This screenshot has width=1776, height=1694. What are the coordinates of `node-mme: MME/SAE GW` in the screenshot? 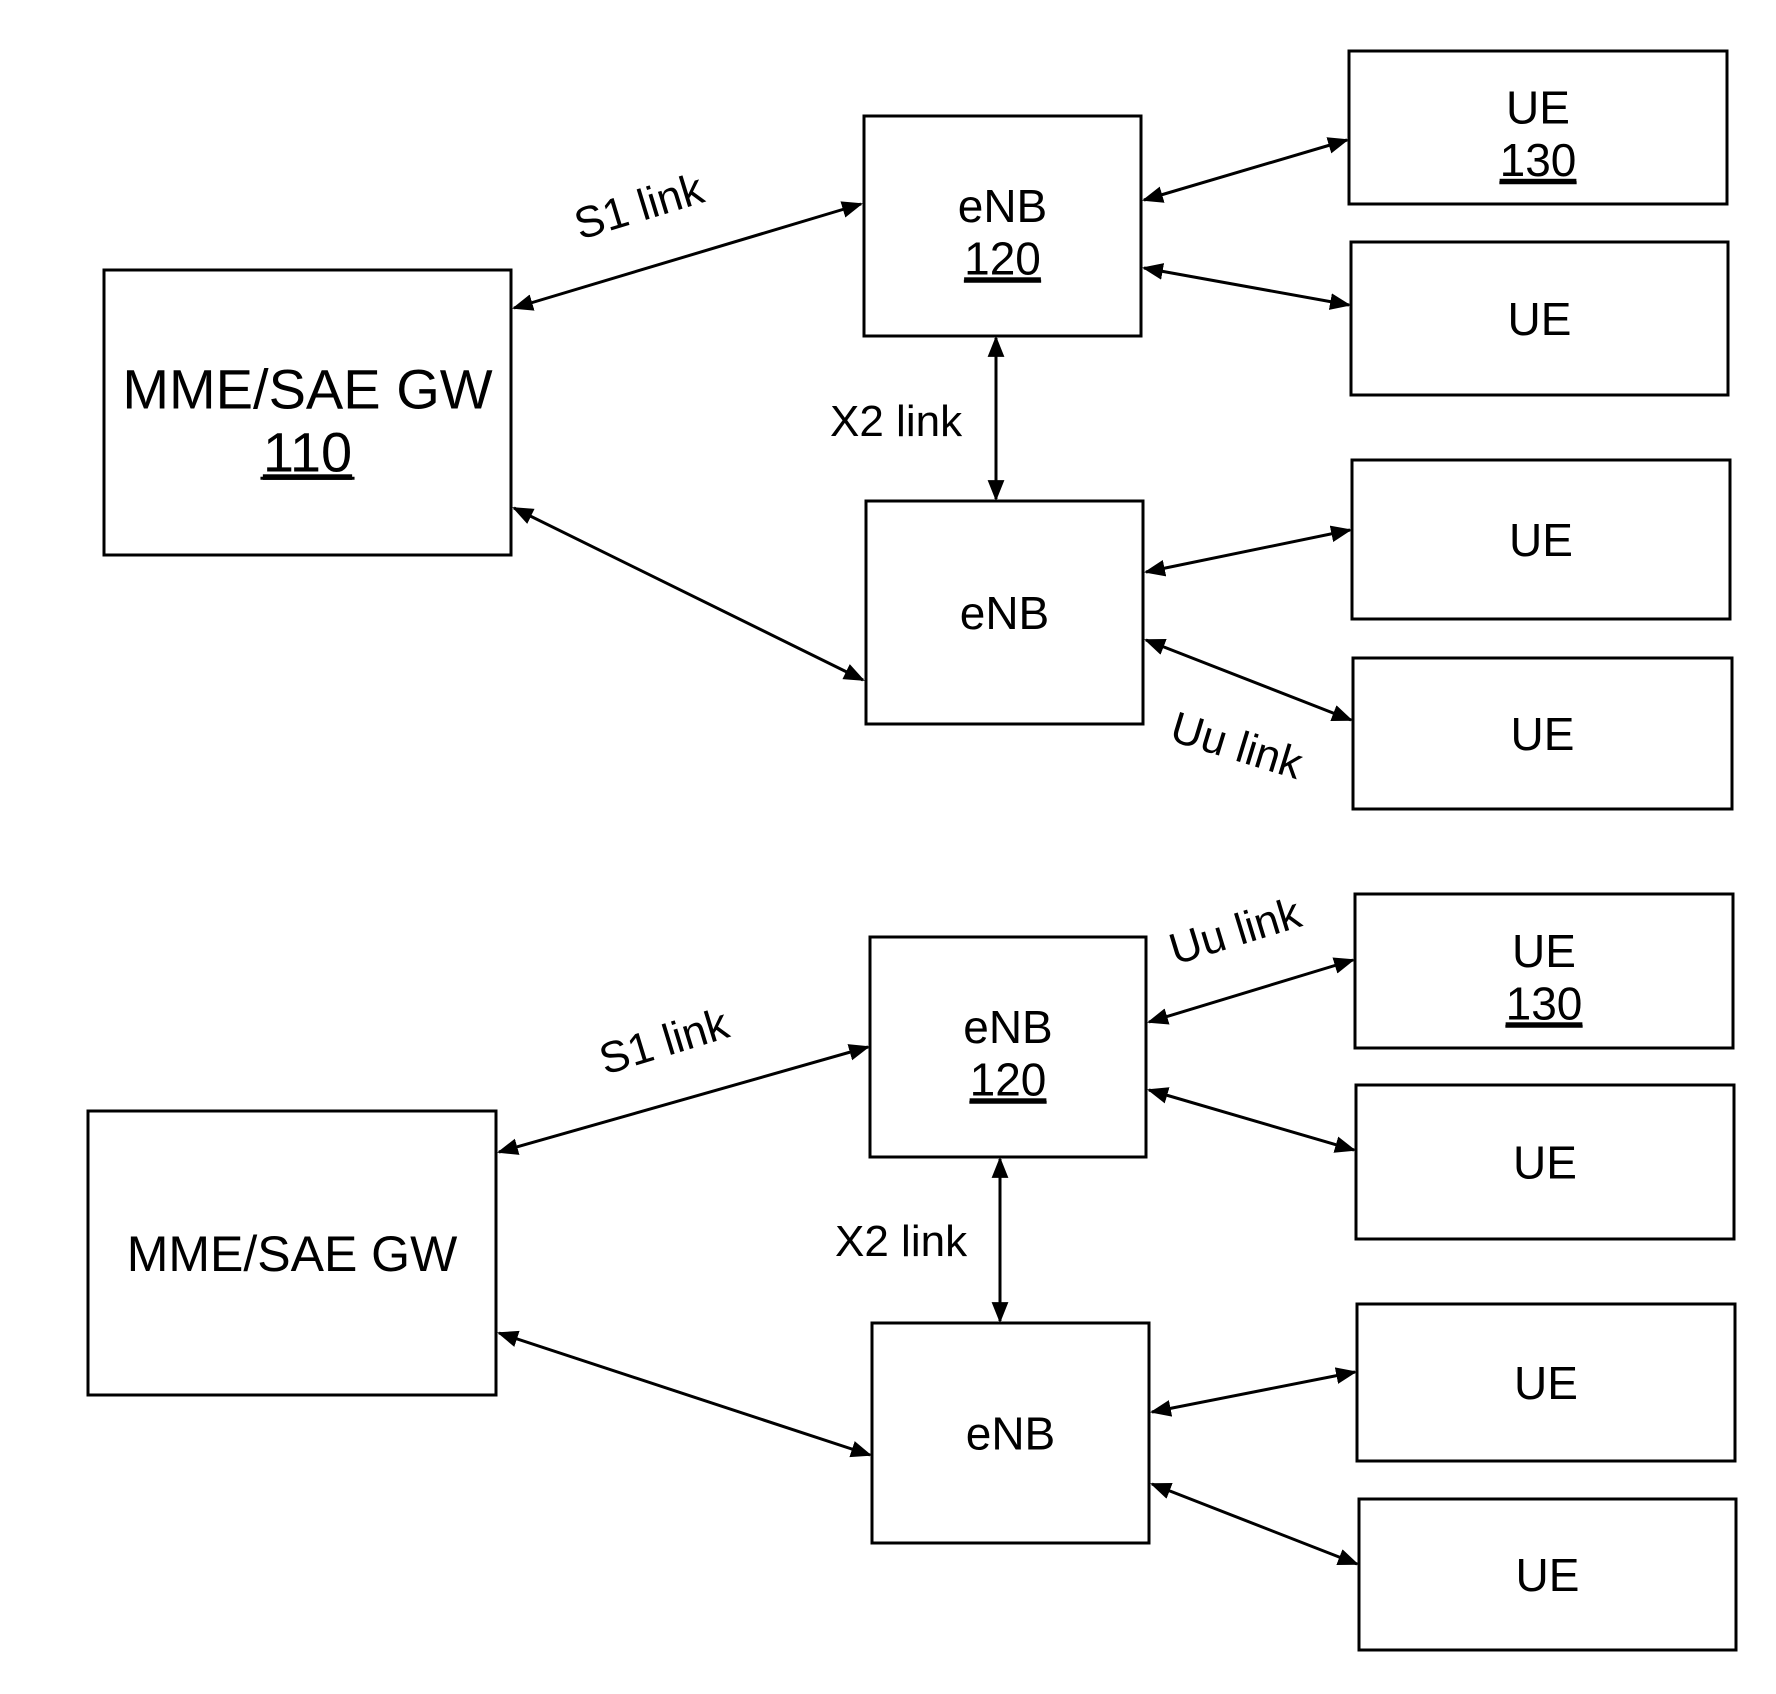 It's located at (292, 1253).